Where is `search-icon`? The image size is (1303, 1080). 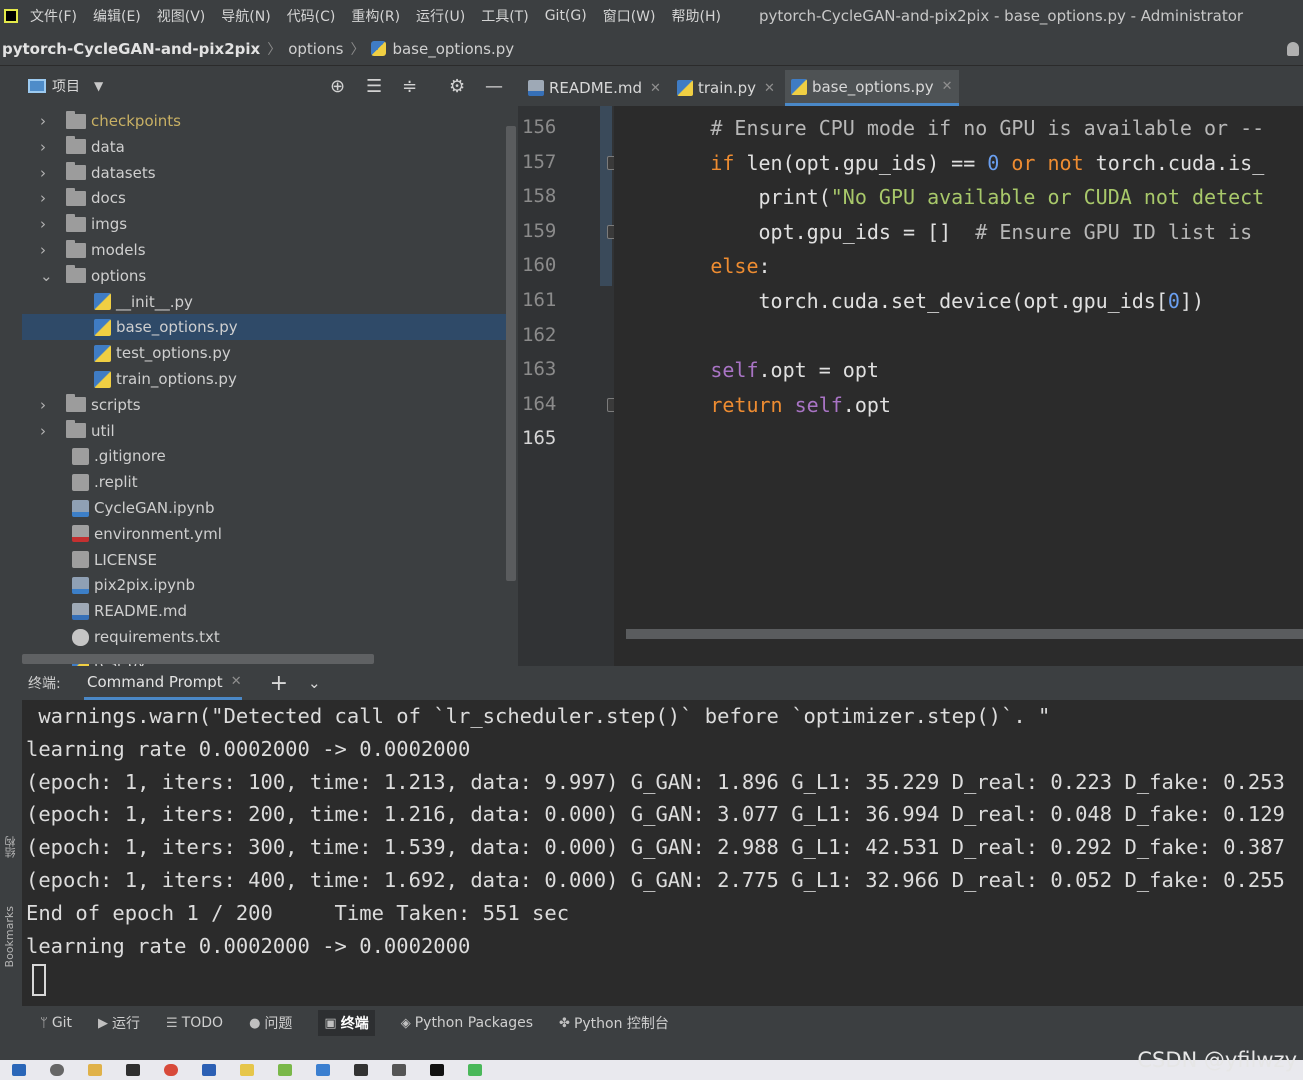 search-icon is located at coordinates (57, 1070).